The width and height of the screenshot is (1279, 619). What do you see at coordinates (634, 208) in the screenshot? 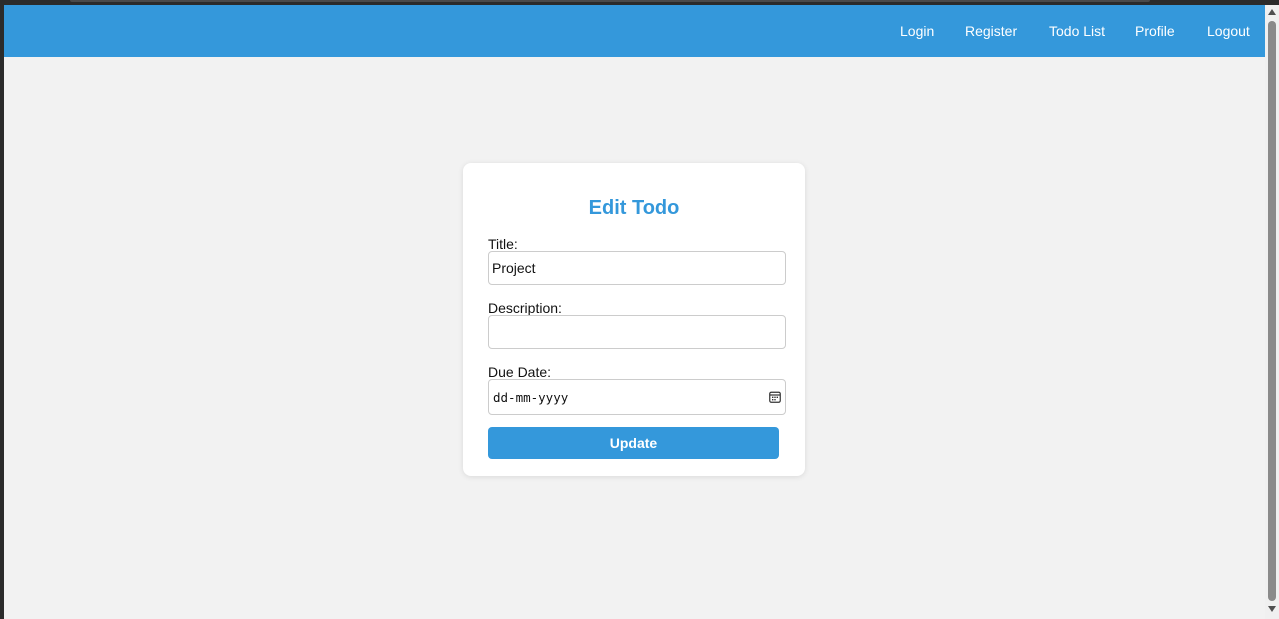
I see `page-title: Edit Todo` at bounding box center [634, 208].